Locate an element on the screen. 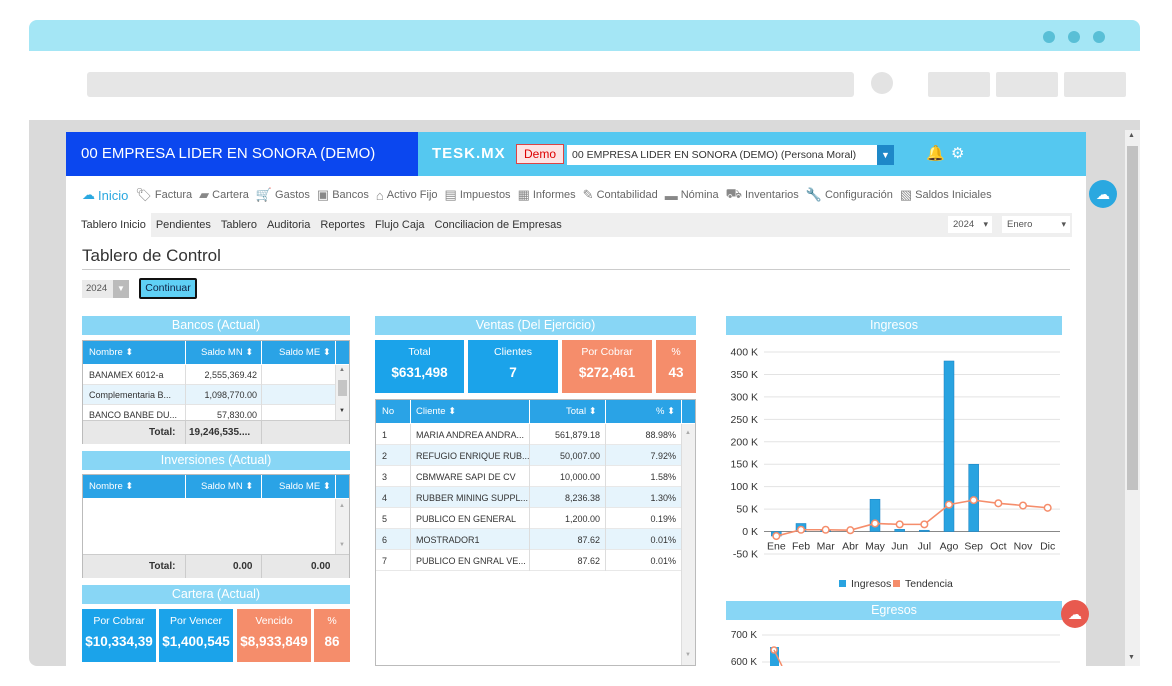  table-row: Complementaria B... 1,098,770.00 is located at coordinates (209, 395).